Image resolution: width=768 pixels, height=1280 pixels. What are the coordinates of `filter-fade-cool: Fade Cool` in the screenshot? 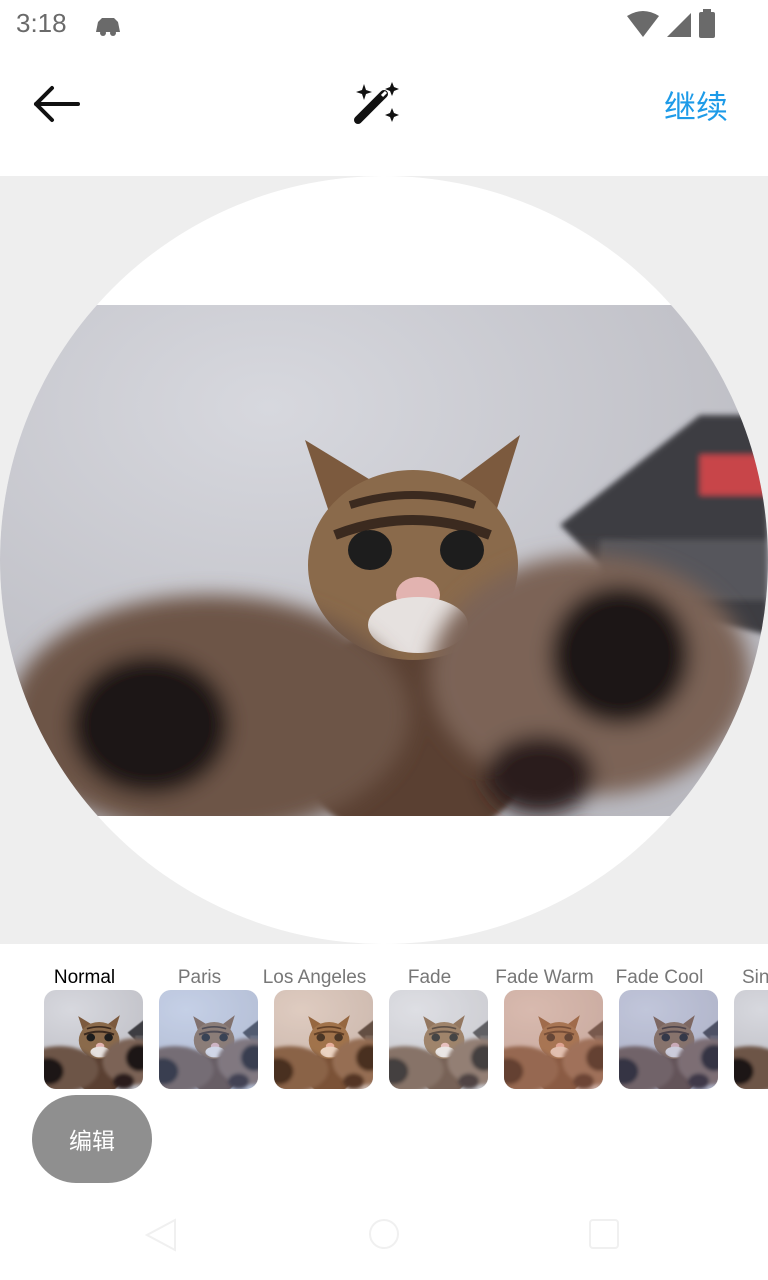 It's located at (660, 1024).